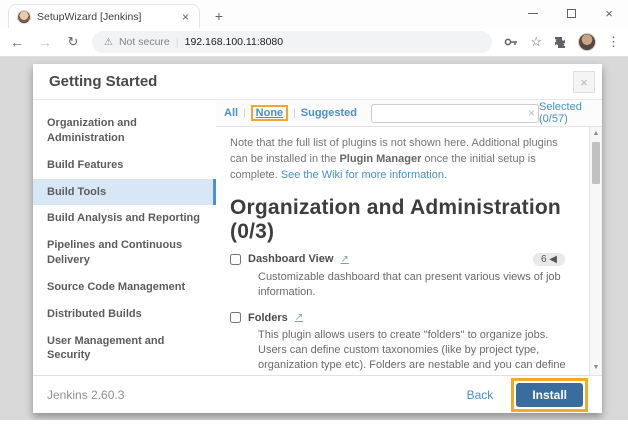 Image resolution: width=628 pixels, height=428 pixels. I want to click on filter-all-link: All, so click(231, 113).